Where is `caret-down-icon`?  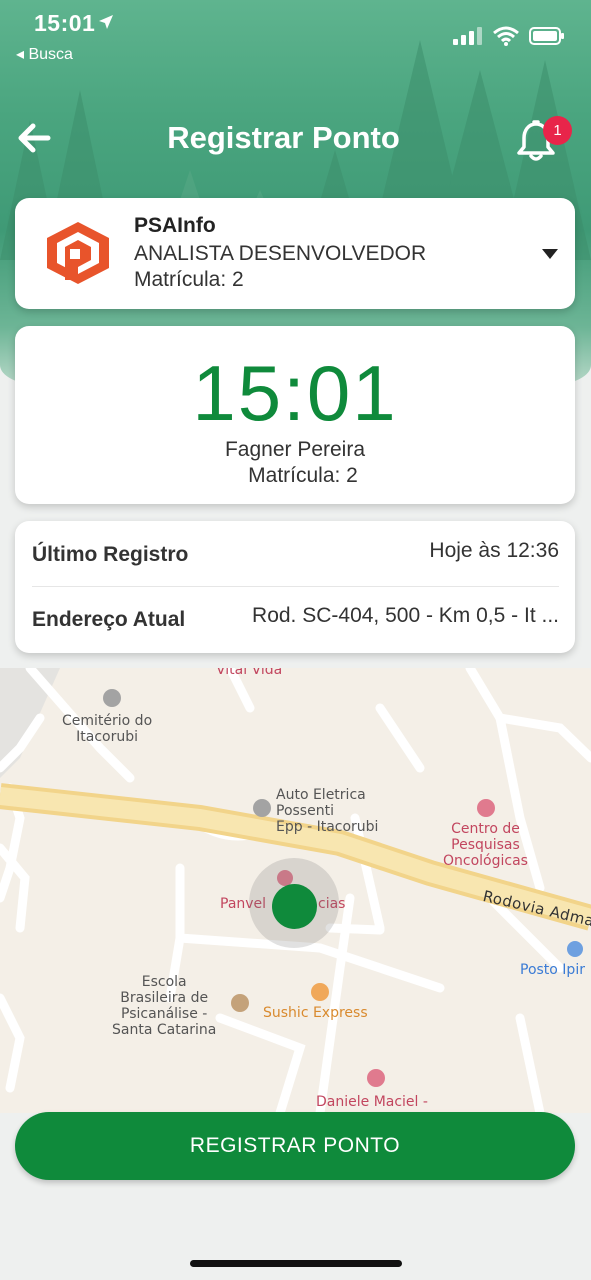 caret-down-icon is located at coordinates (550, 254).